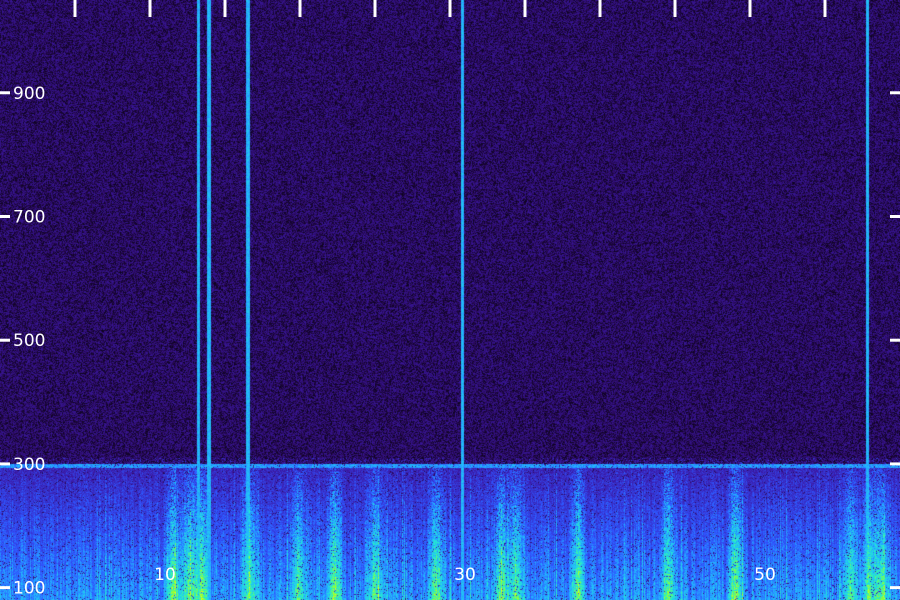  What do you see at coordinates (29, 465) in the screenshot?
I see `y-tick-label: 300` at bounding box center [29, 465].